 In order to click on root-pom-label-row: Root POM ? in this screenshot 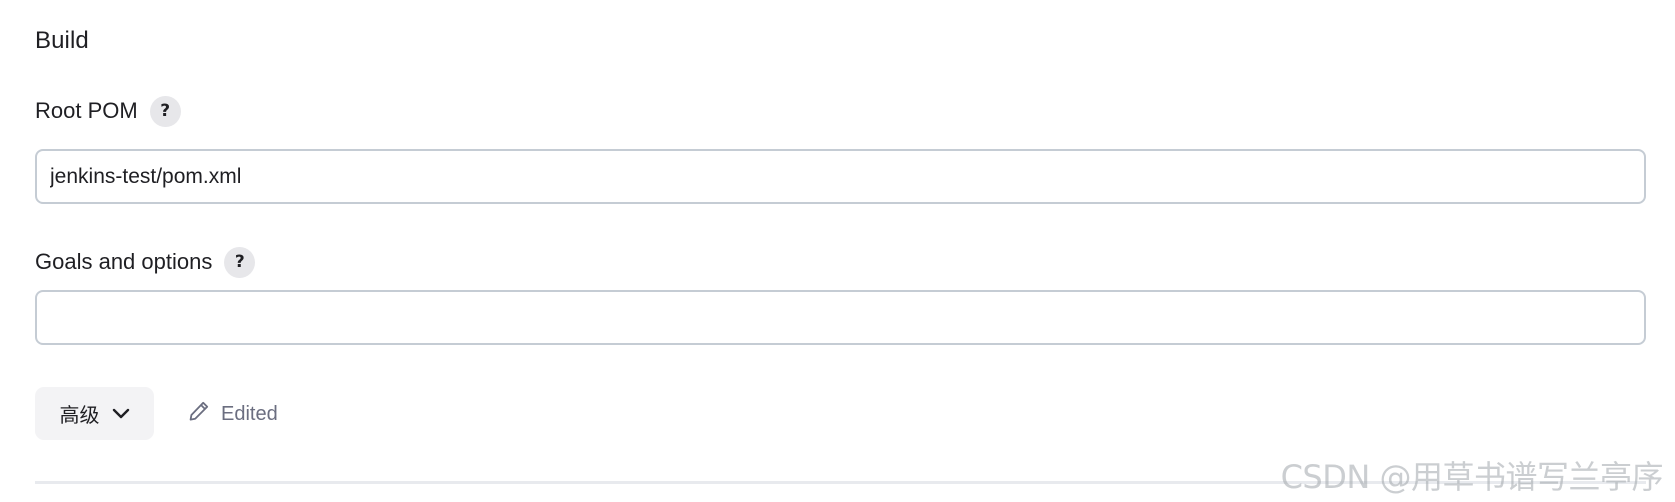, I will do `click(108, 111)`.